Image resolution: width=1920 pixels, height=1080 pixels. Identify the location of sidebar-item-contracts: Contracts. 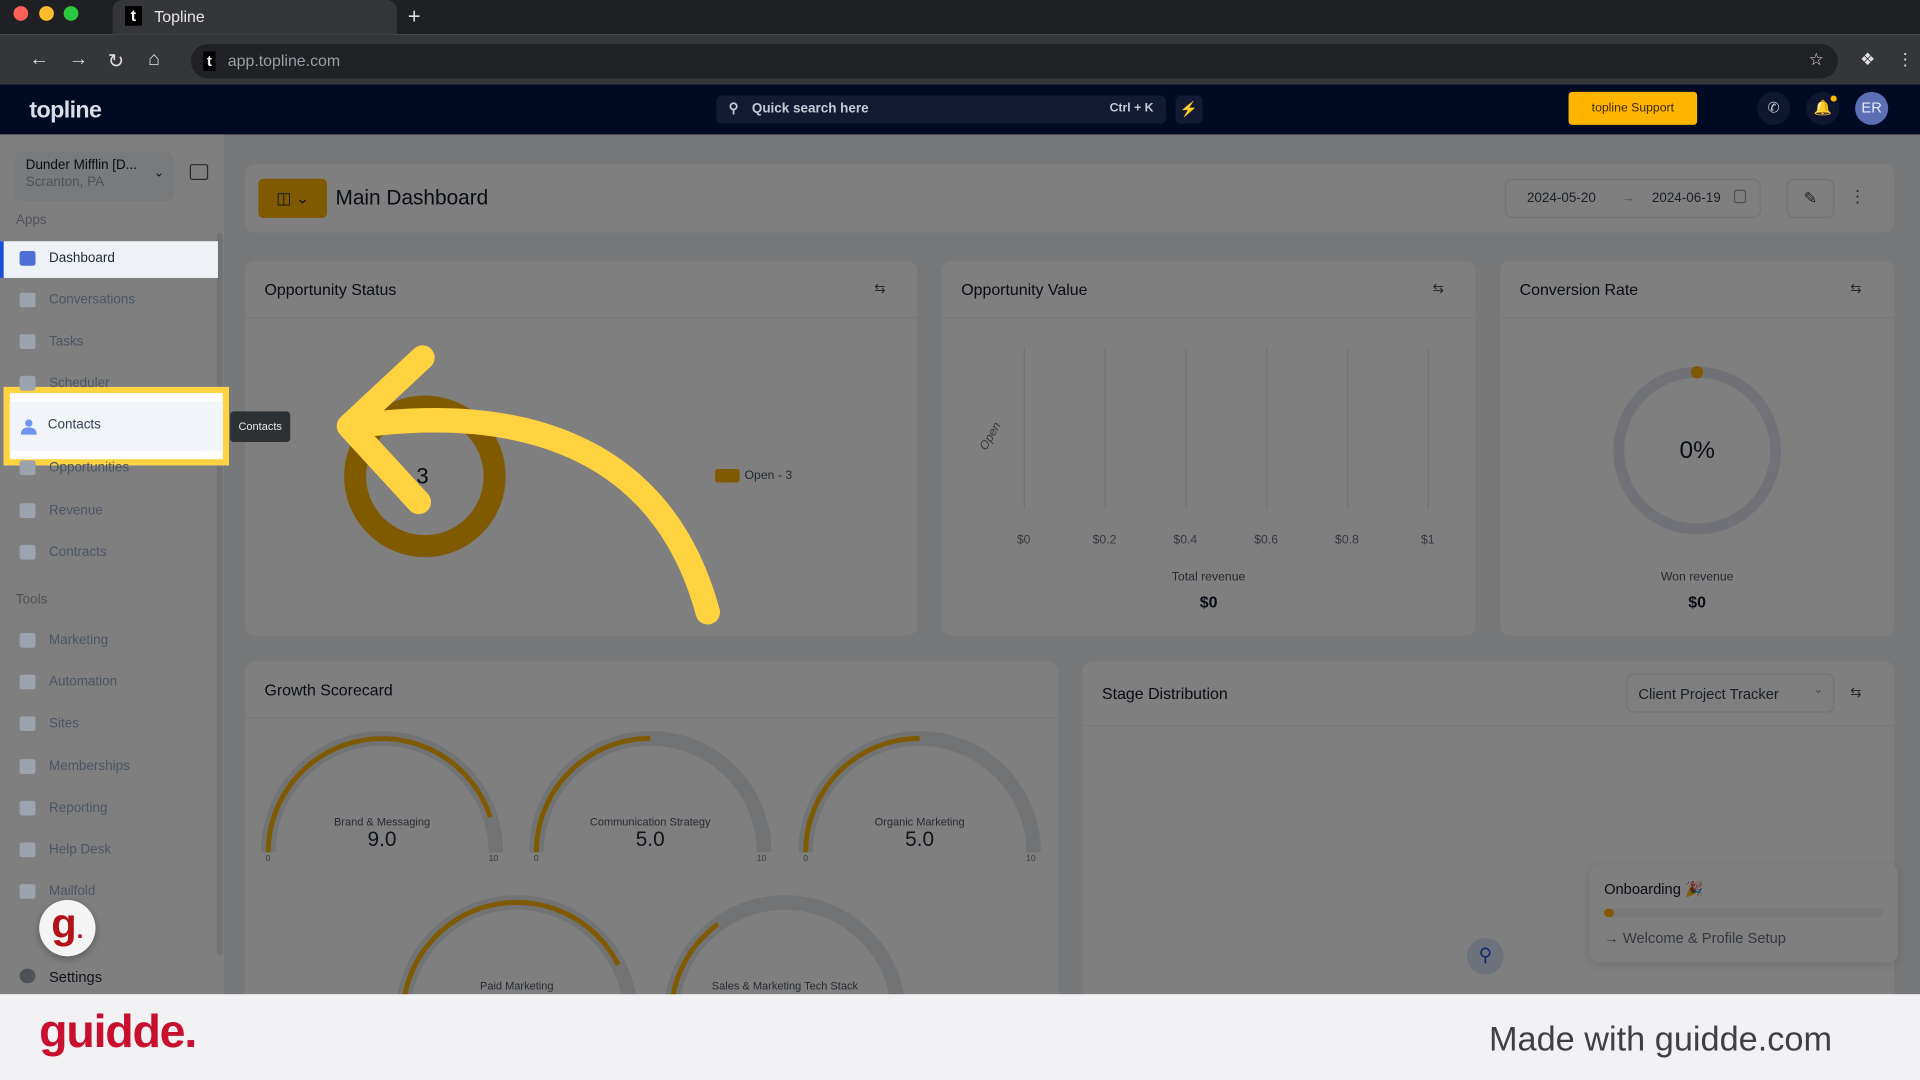
(109, 553).